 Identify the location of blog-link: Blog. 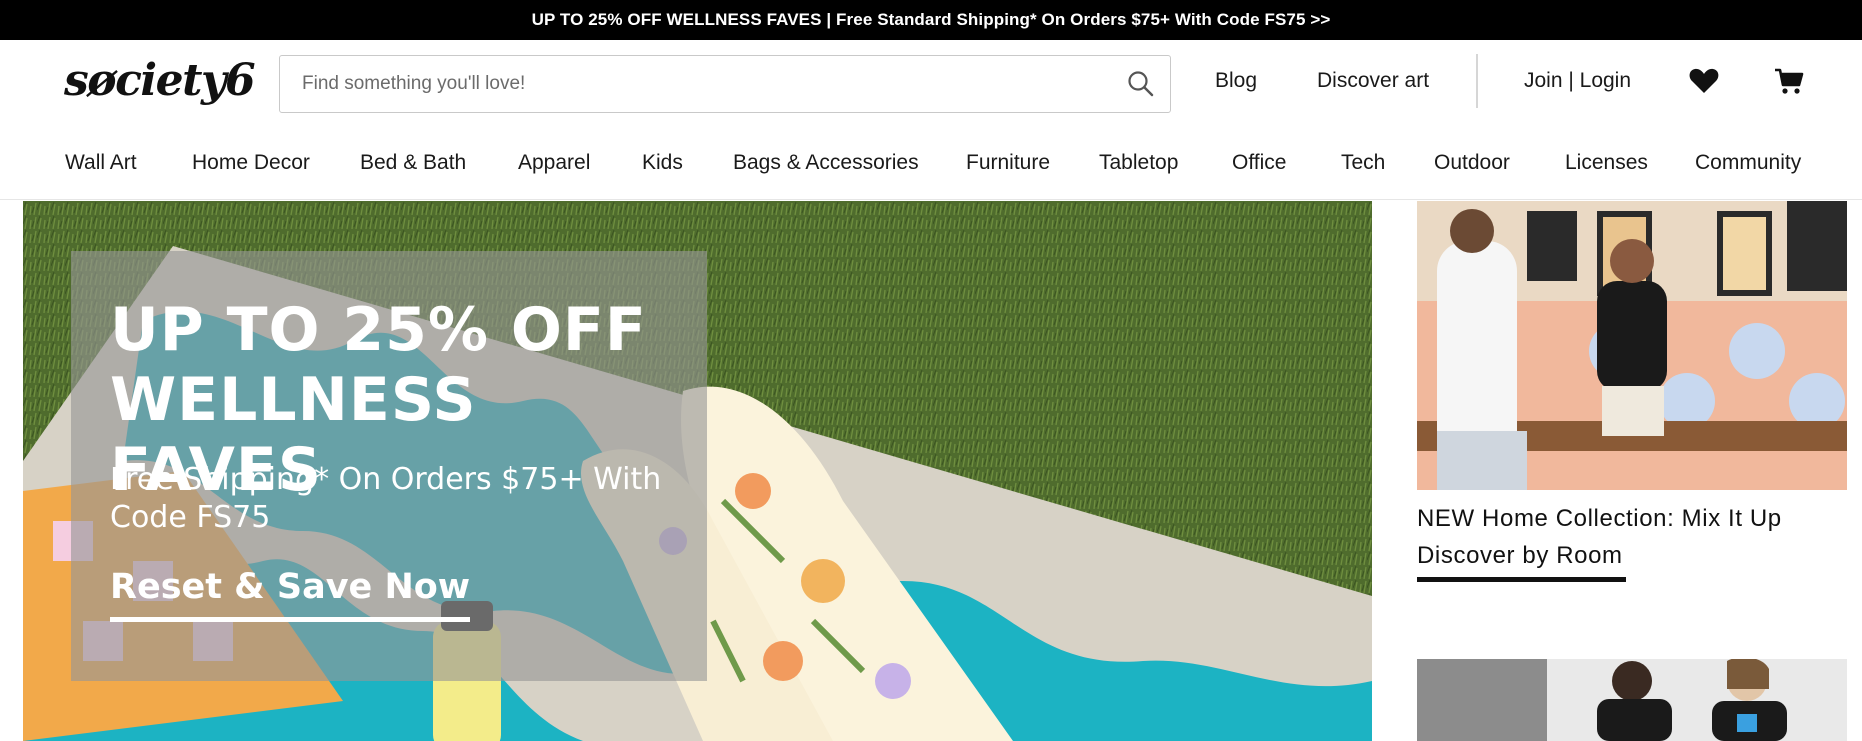
(1236, 81).